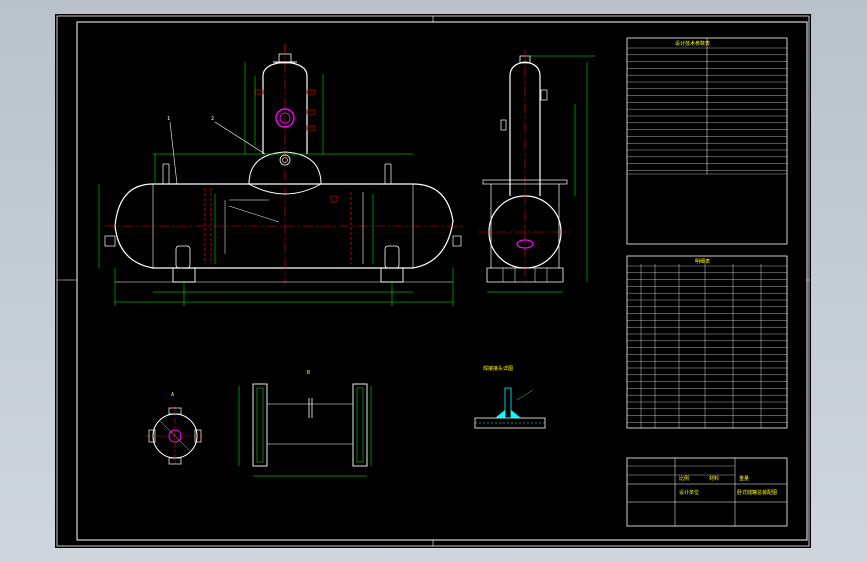 The width and height of the screenshot is (867, 562). Describe the element at coordinates (392, 257) in the screenshot. I see `right-saddle-pad` at that location.